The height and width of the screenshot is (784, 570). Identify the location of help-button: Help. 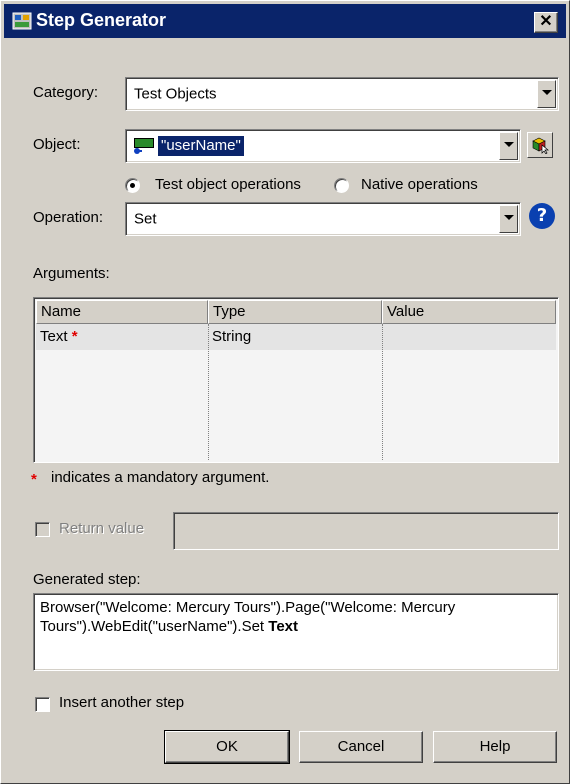
(495, 747).